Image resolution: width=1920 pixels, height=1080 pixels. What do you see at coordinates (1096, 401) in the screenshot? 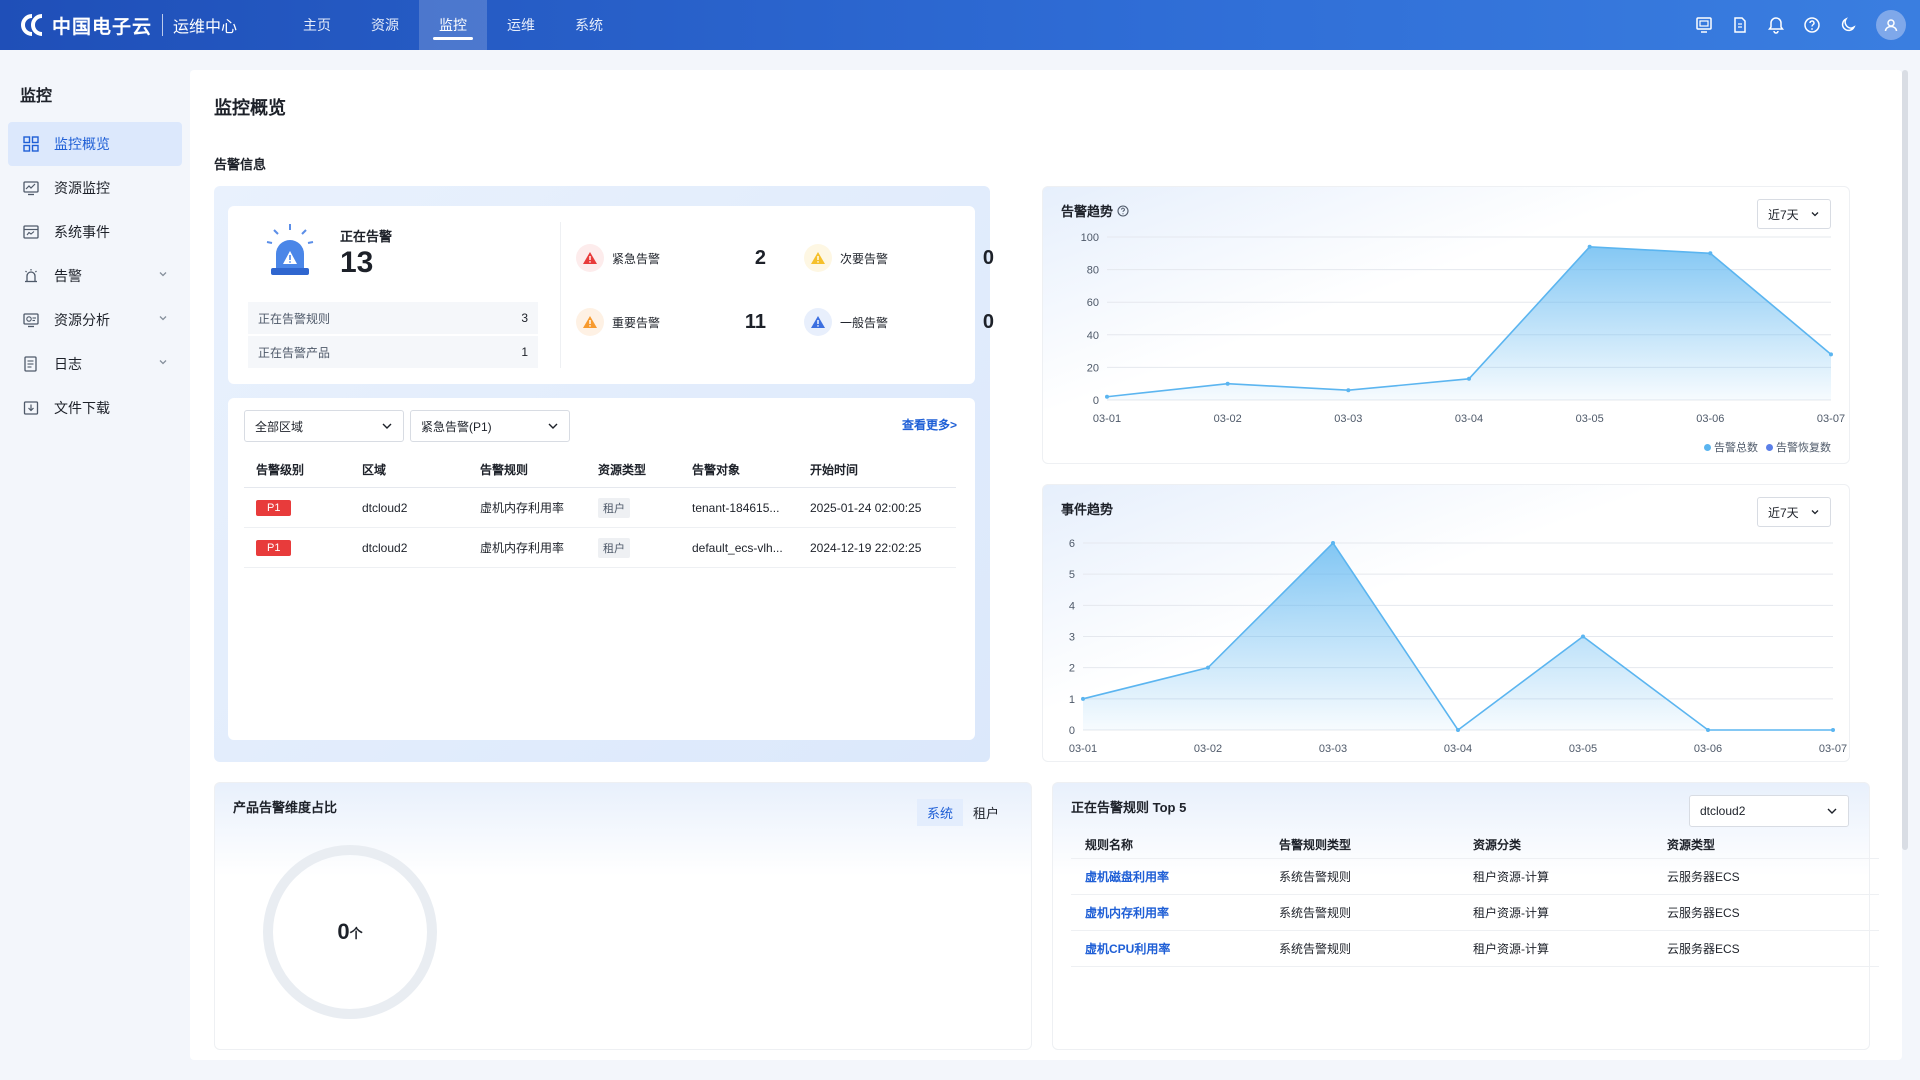
I see `y-tick-label: 0` at bounding box center [1096, 401].